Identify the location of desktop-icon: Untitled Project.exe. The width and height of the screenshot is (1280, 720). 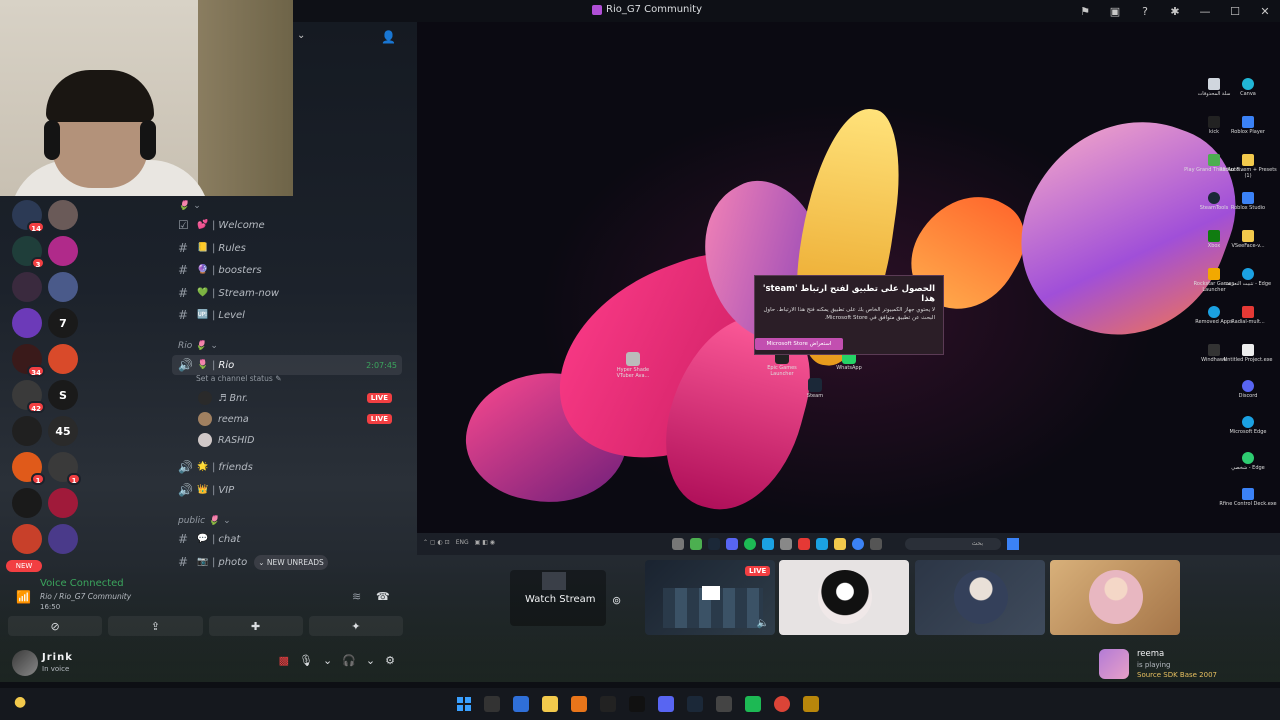
(1248, 353).